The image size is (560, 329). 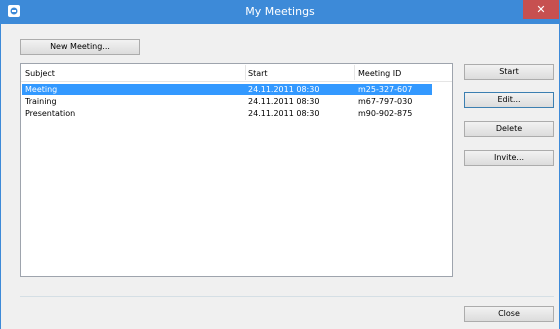 What do you see at coordinates (379, 73) in the screenshot?
I see `column-header-meeting-id: Meeting ID` at bounding box center [379, 73].